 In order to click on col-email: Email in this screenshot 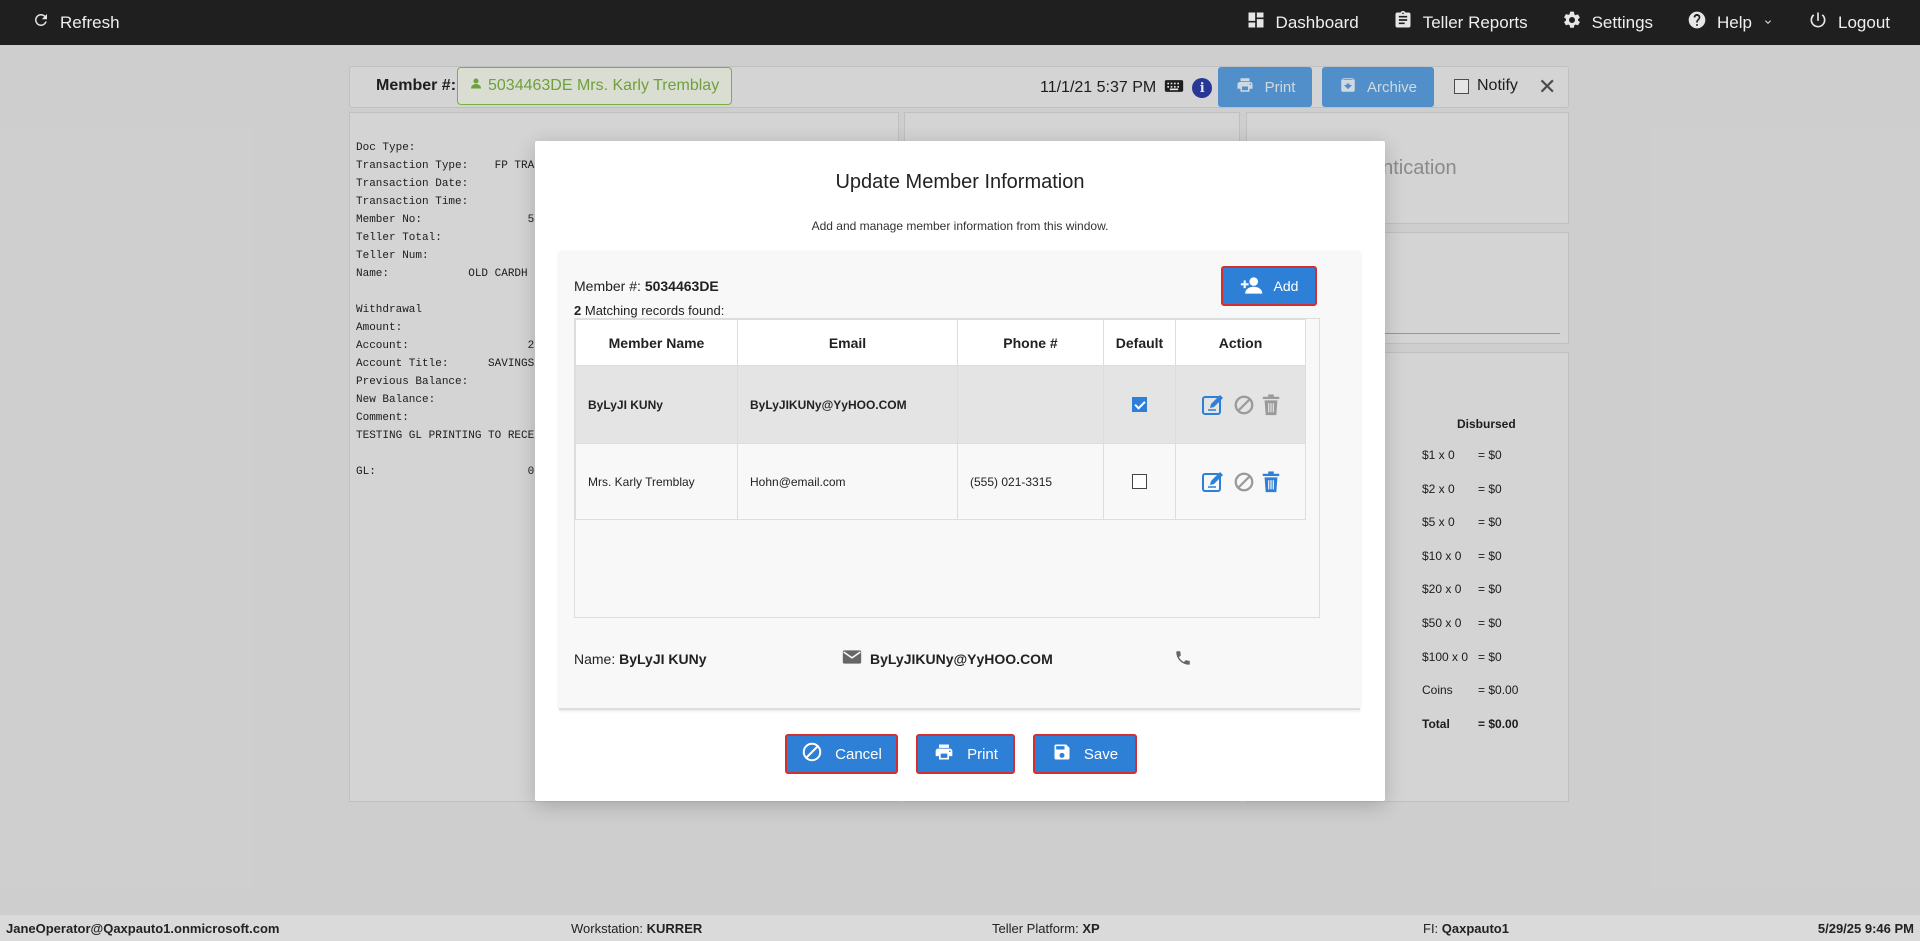, I will do `click(847, 342)`.